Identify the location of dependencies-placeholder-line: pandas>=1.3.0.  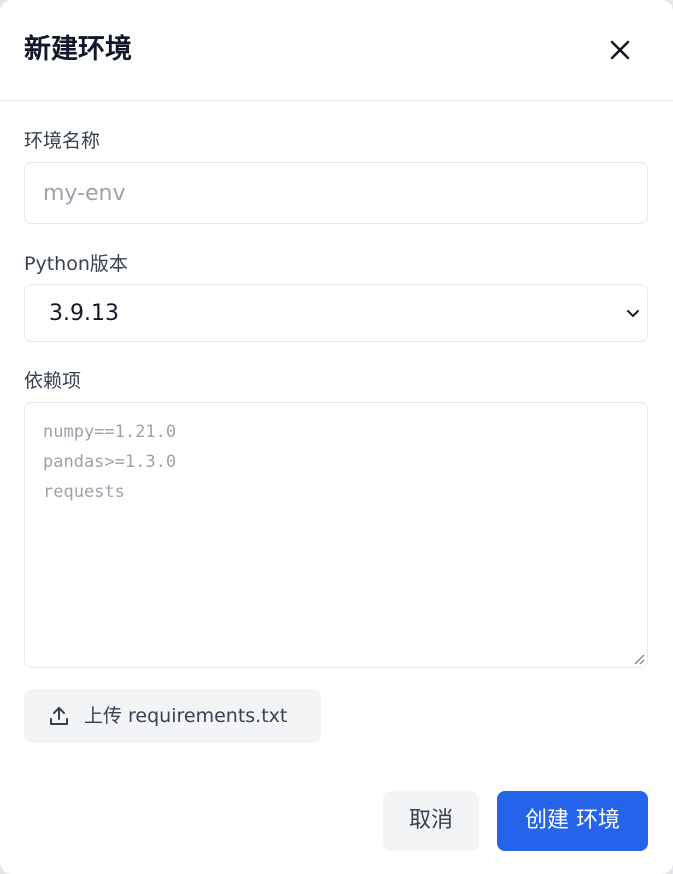
(110, 462).